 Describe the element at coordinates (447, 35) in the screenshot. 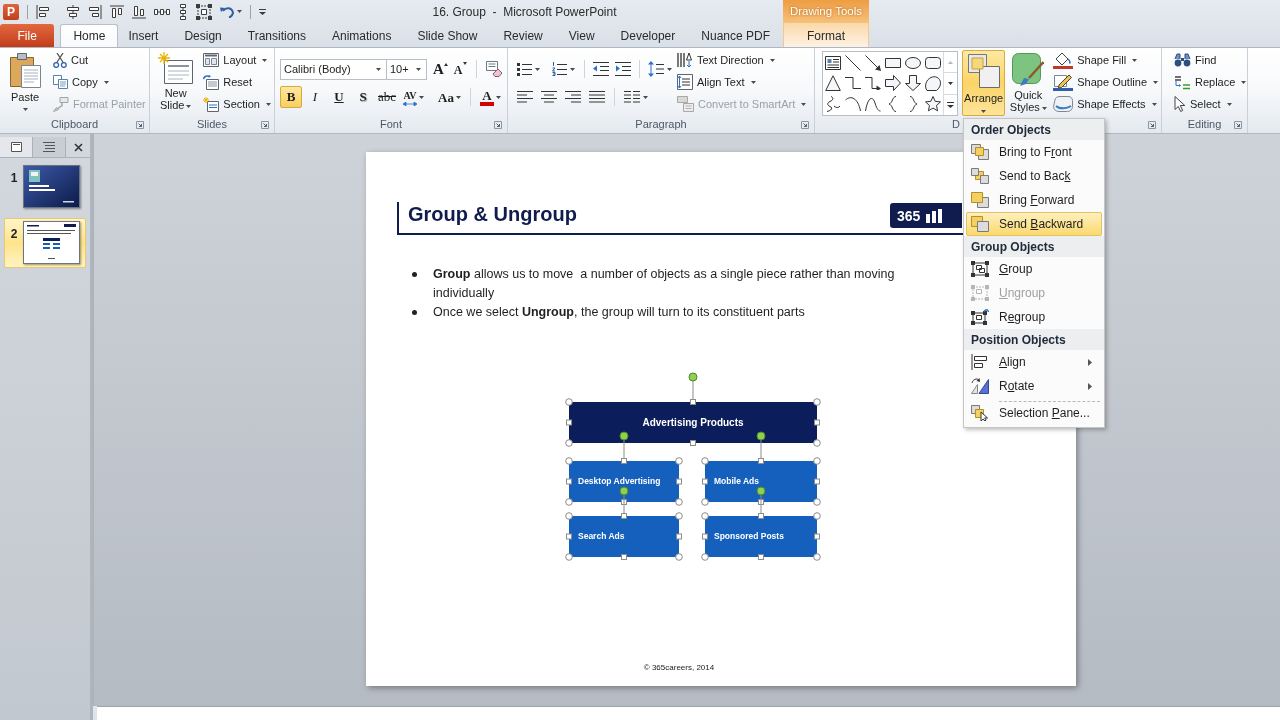

I see `ribbon-tab: Slide Show` at that location.